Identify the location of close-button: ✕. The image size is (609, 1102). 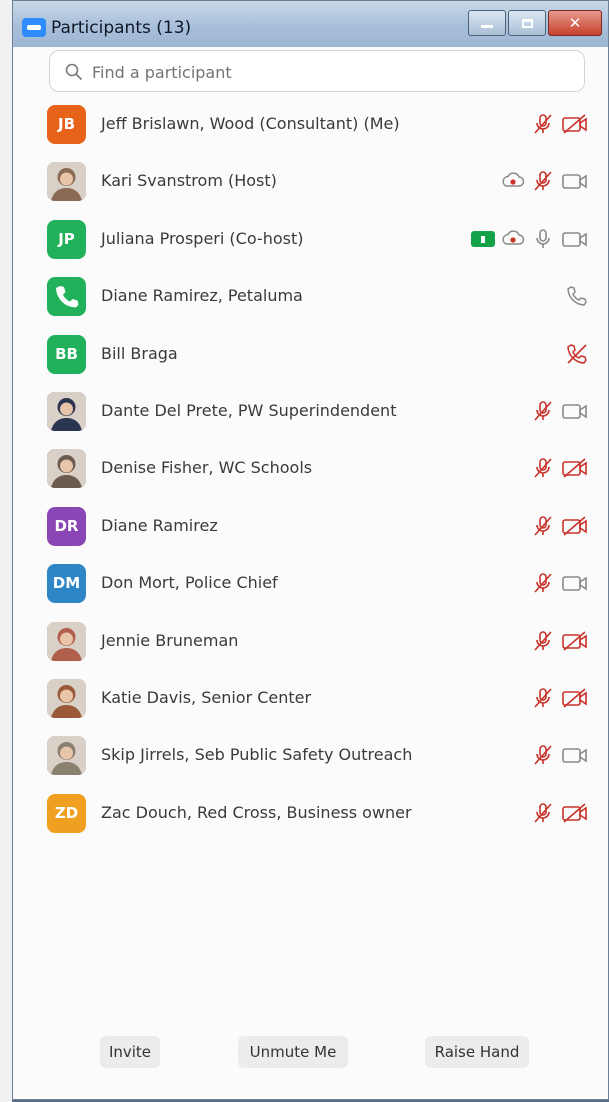
(575, 23).